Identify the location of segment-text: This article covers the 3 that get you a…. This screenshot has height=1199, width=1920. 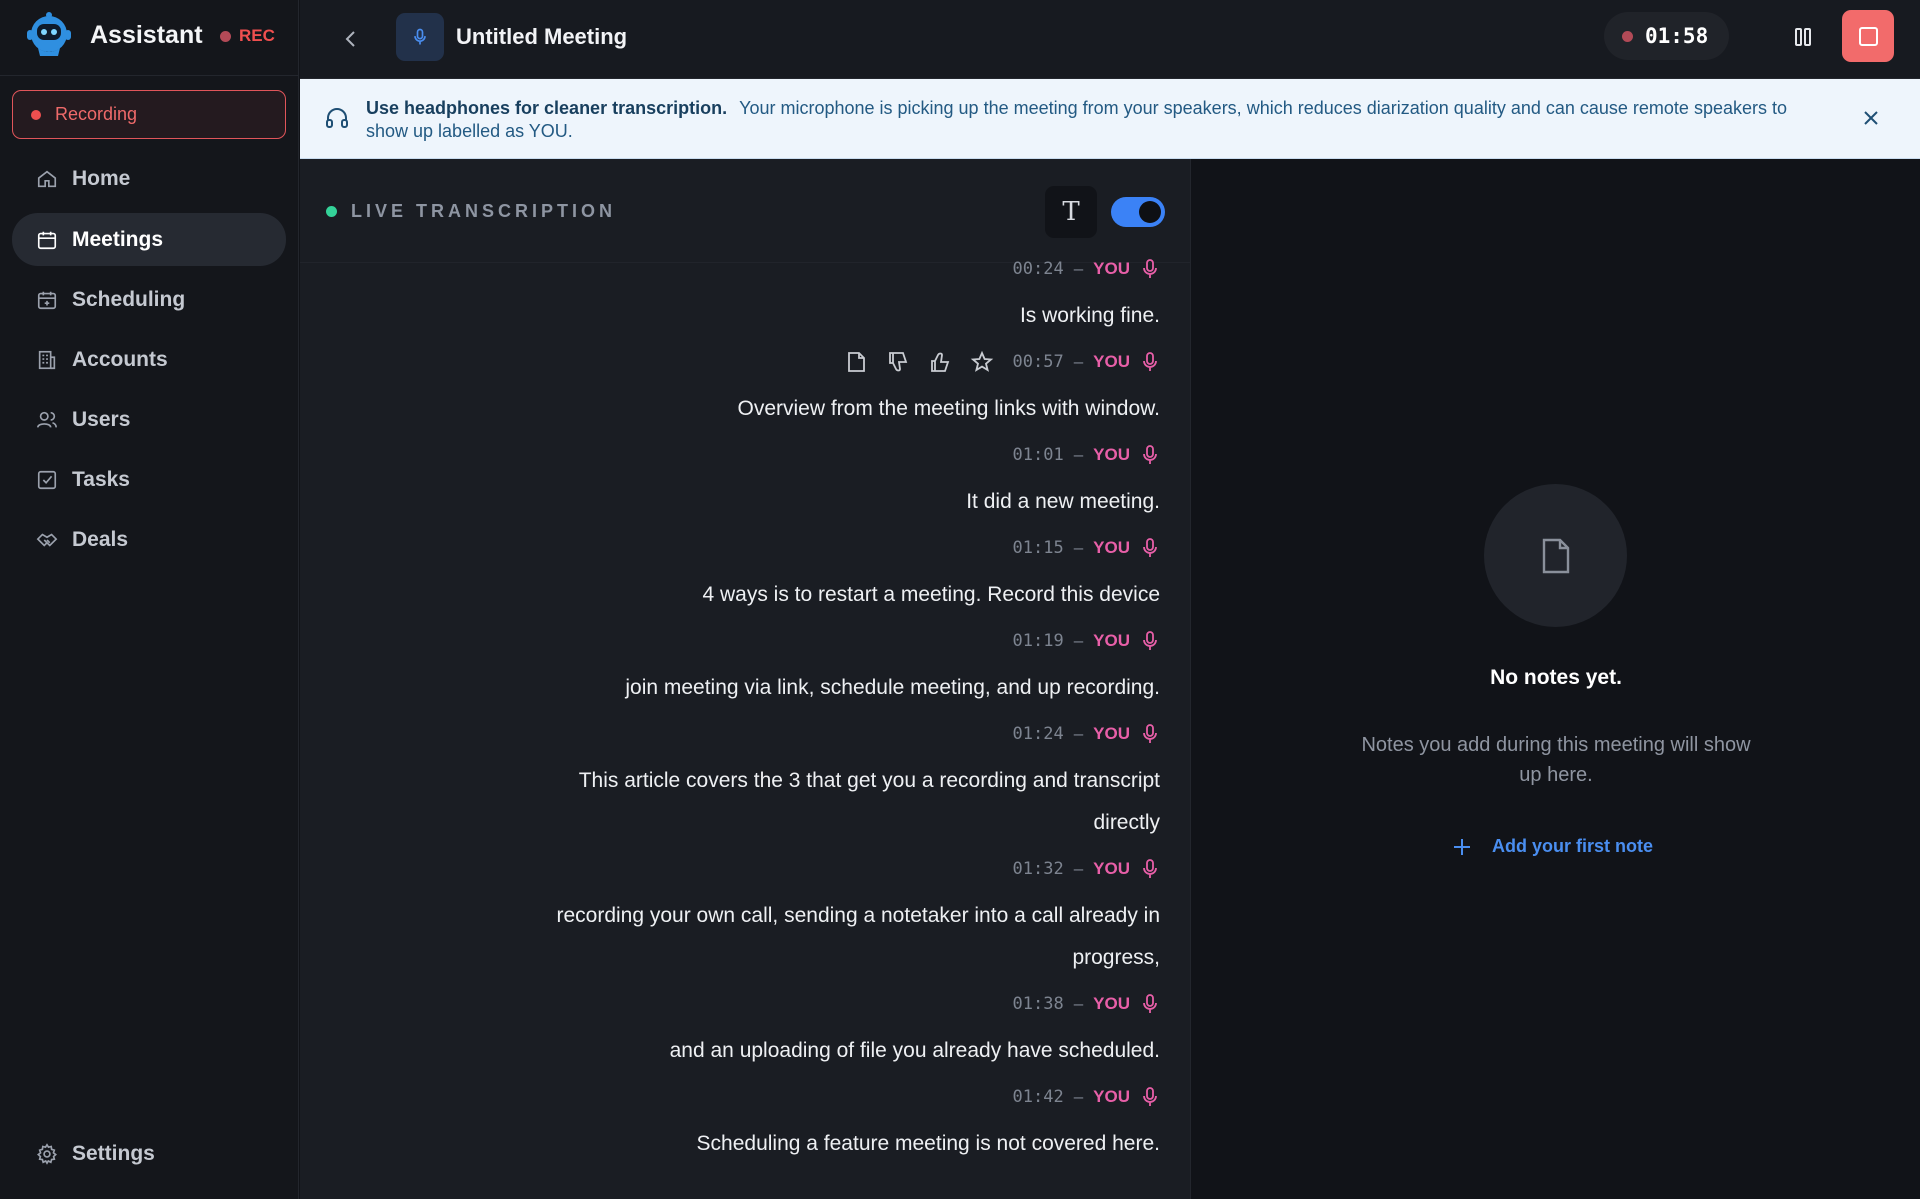
(869, 801).